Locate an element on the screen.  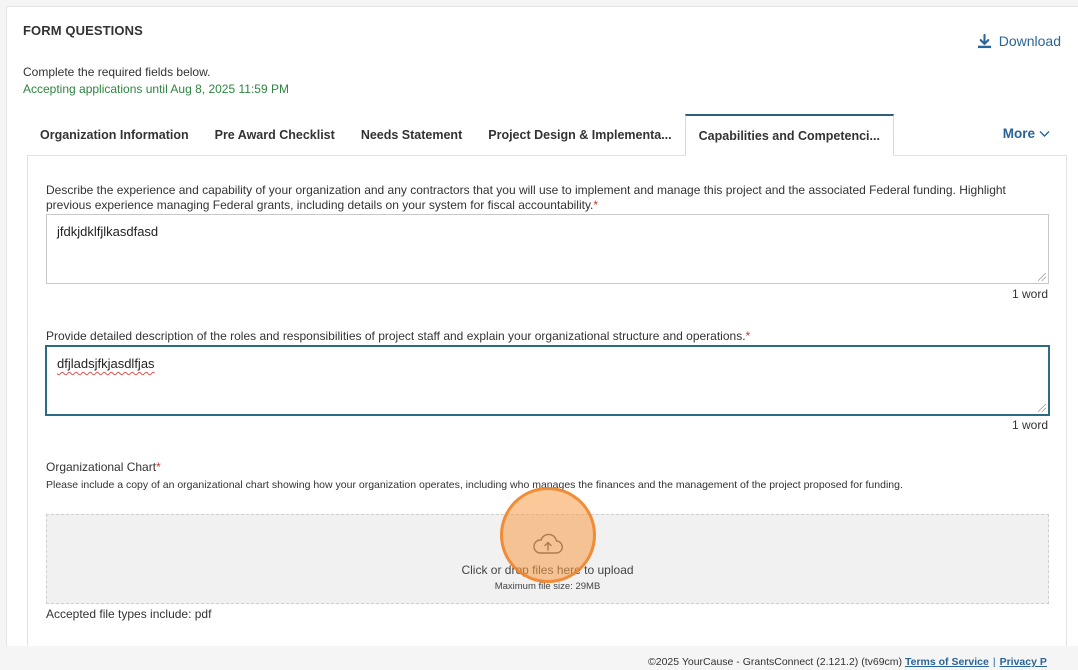
intro-text: Complete the required fields below. is located at coordinates (117, 72).